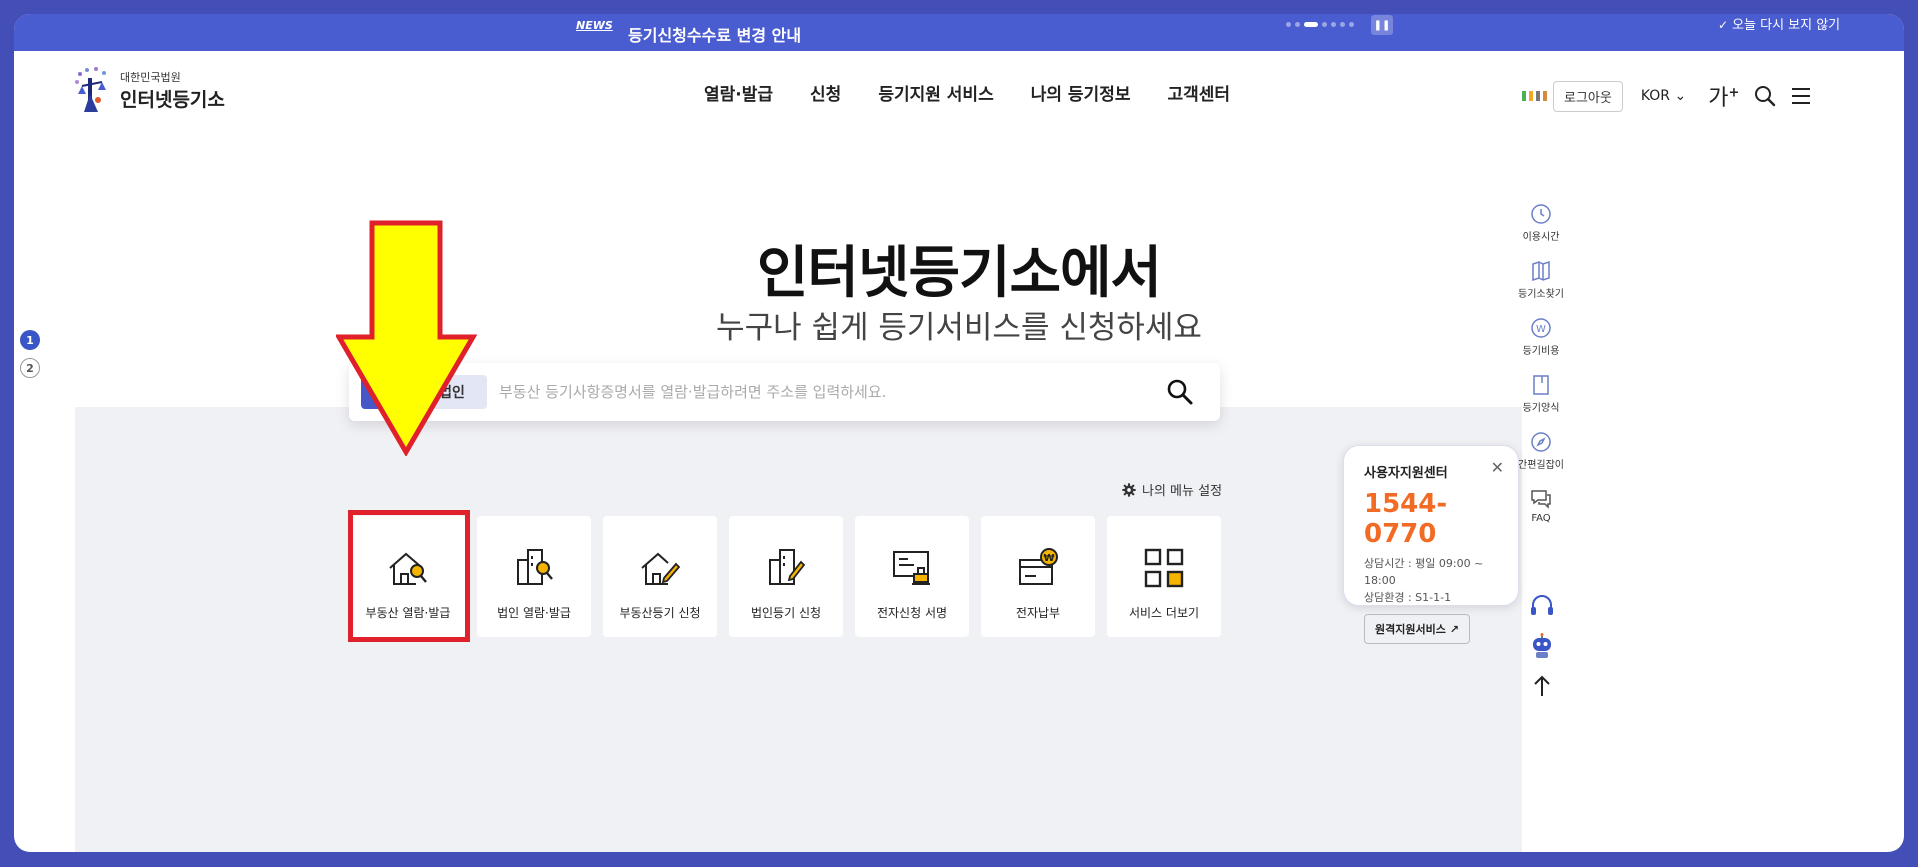  I want to click on map-book-icon, so click(1541, 271).